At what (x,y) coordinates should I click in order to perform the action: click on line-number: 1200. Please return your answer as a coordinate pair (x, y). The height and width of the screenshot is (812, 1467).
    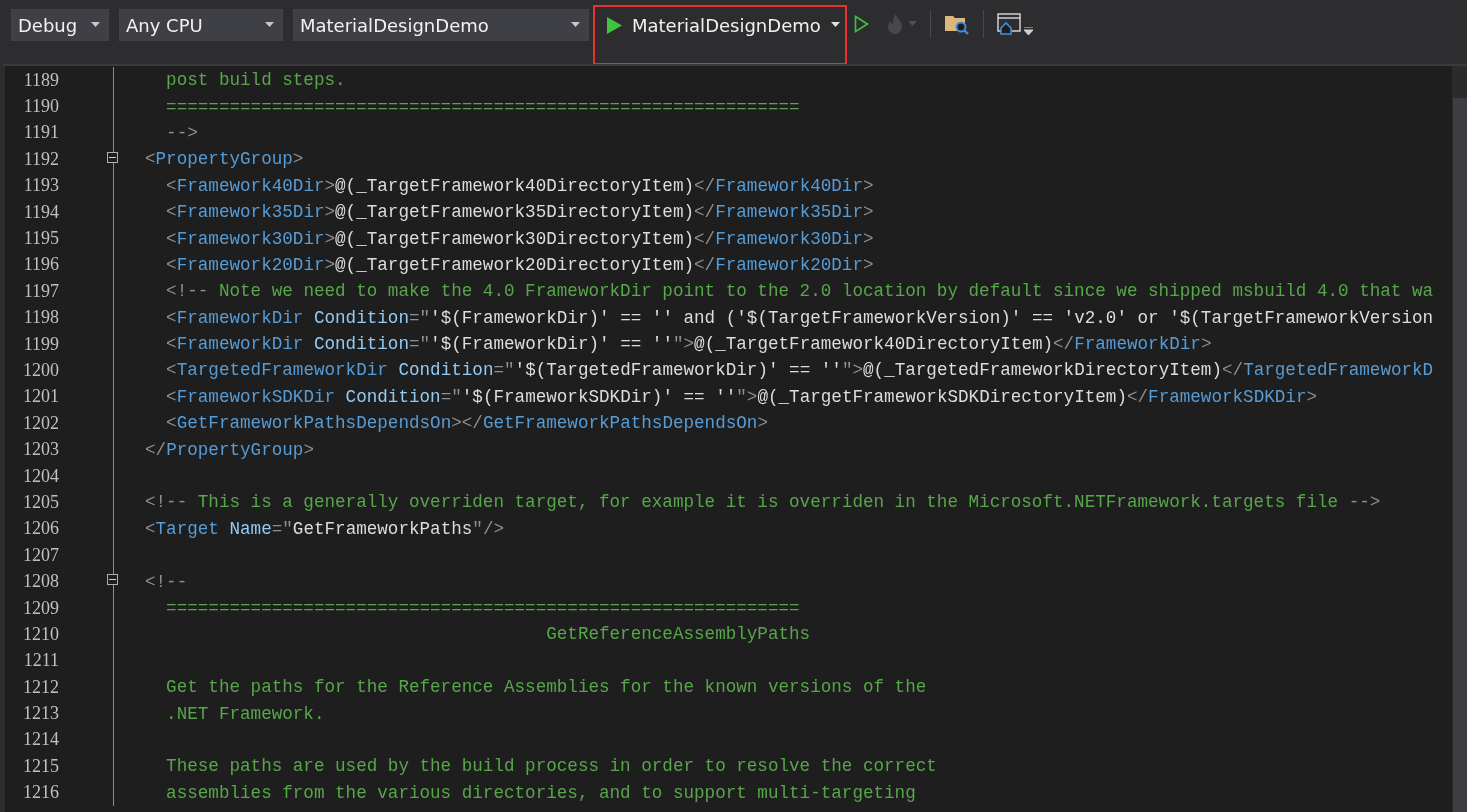
    Looking at the image, I should click on (40, 370).